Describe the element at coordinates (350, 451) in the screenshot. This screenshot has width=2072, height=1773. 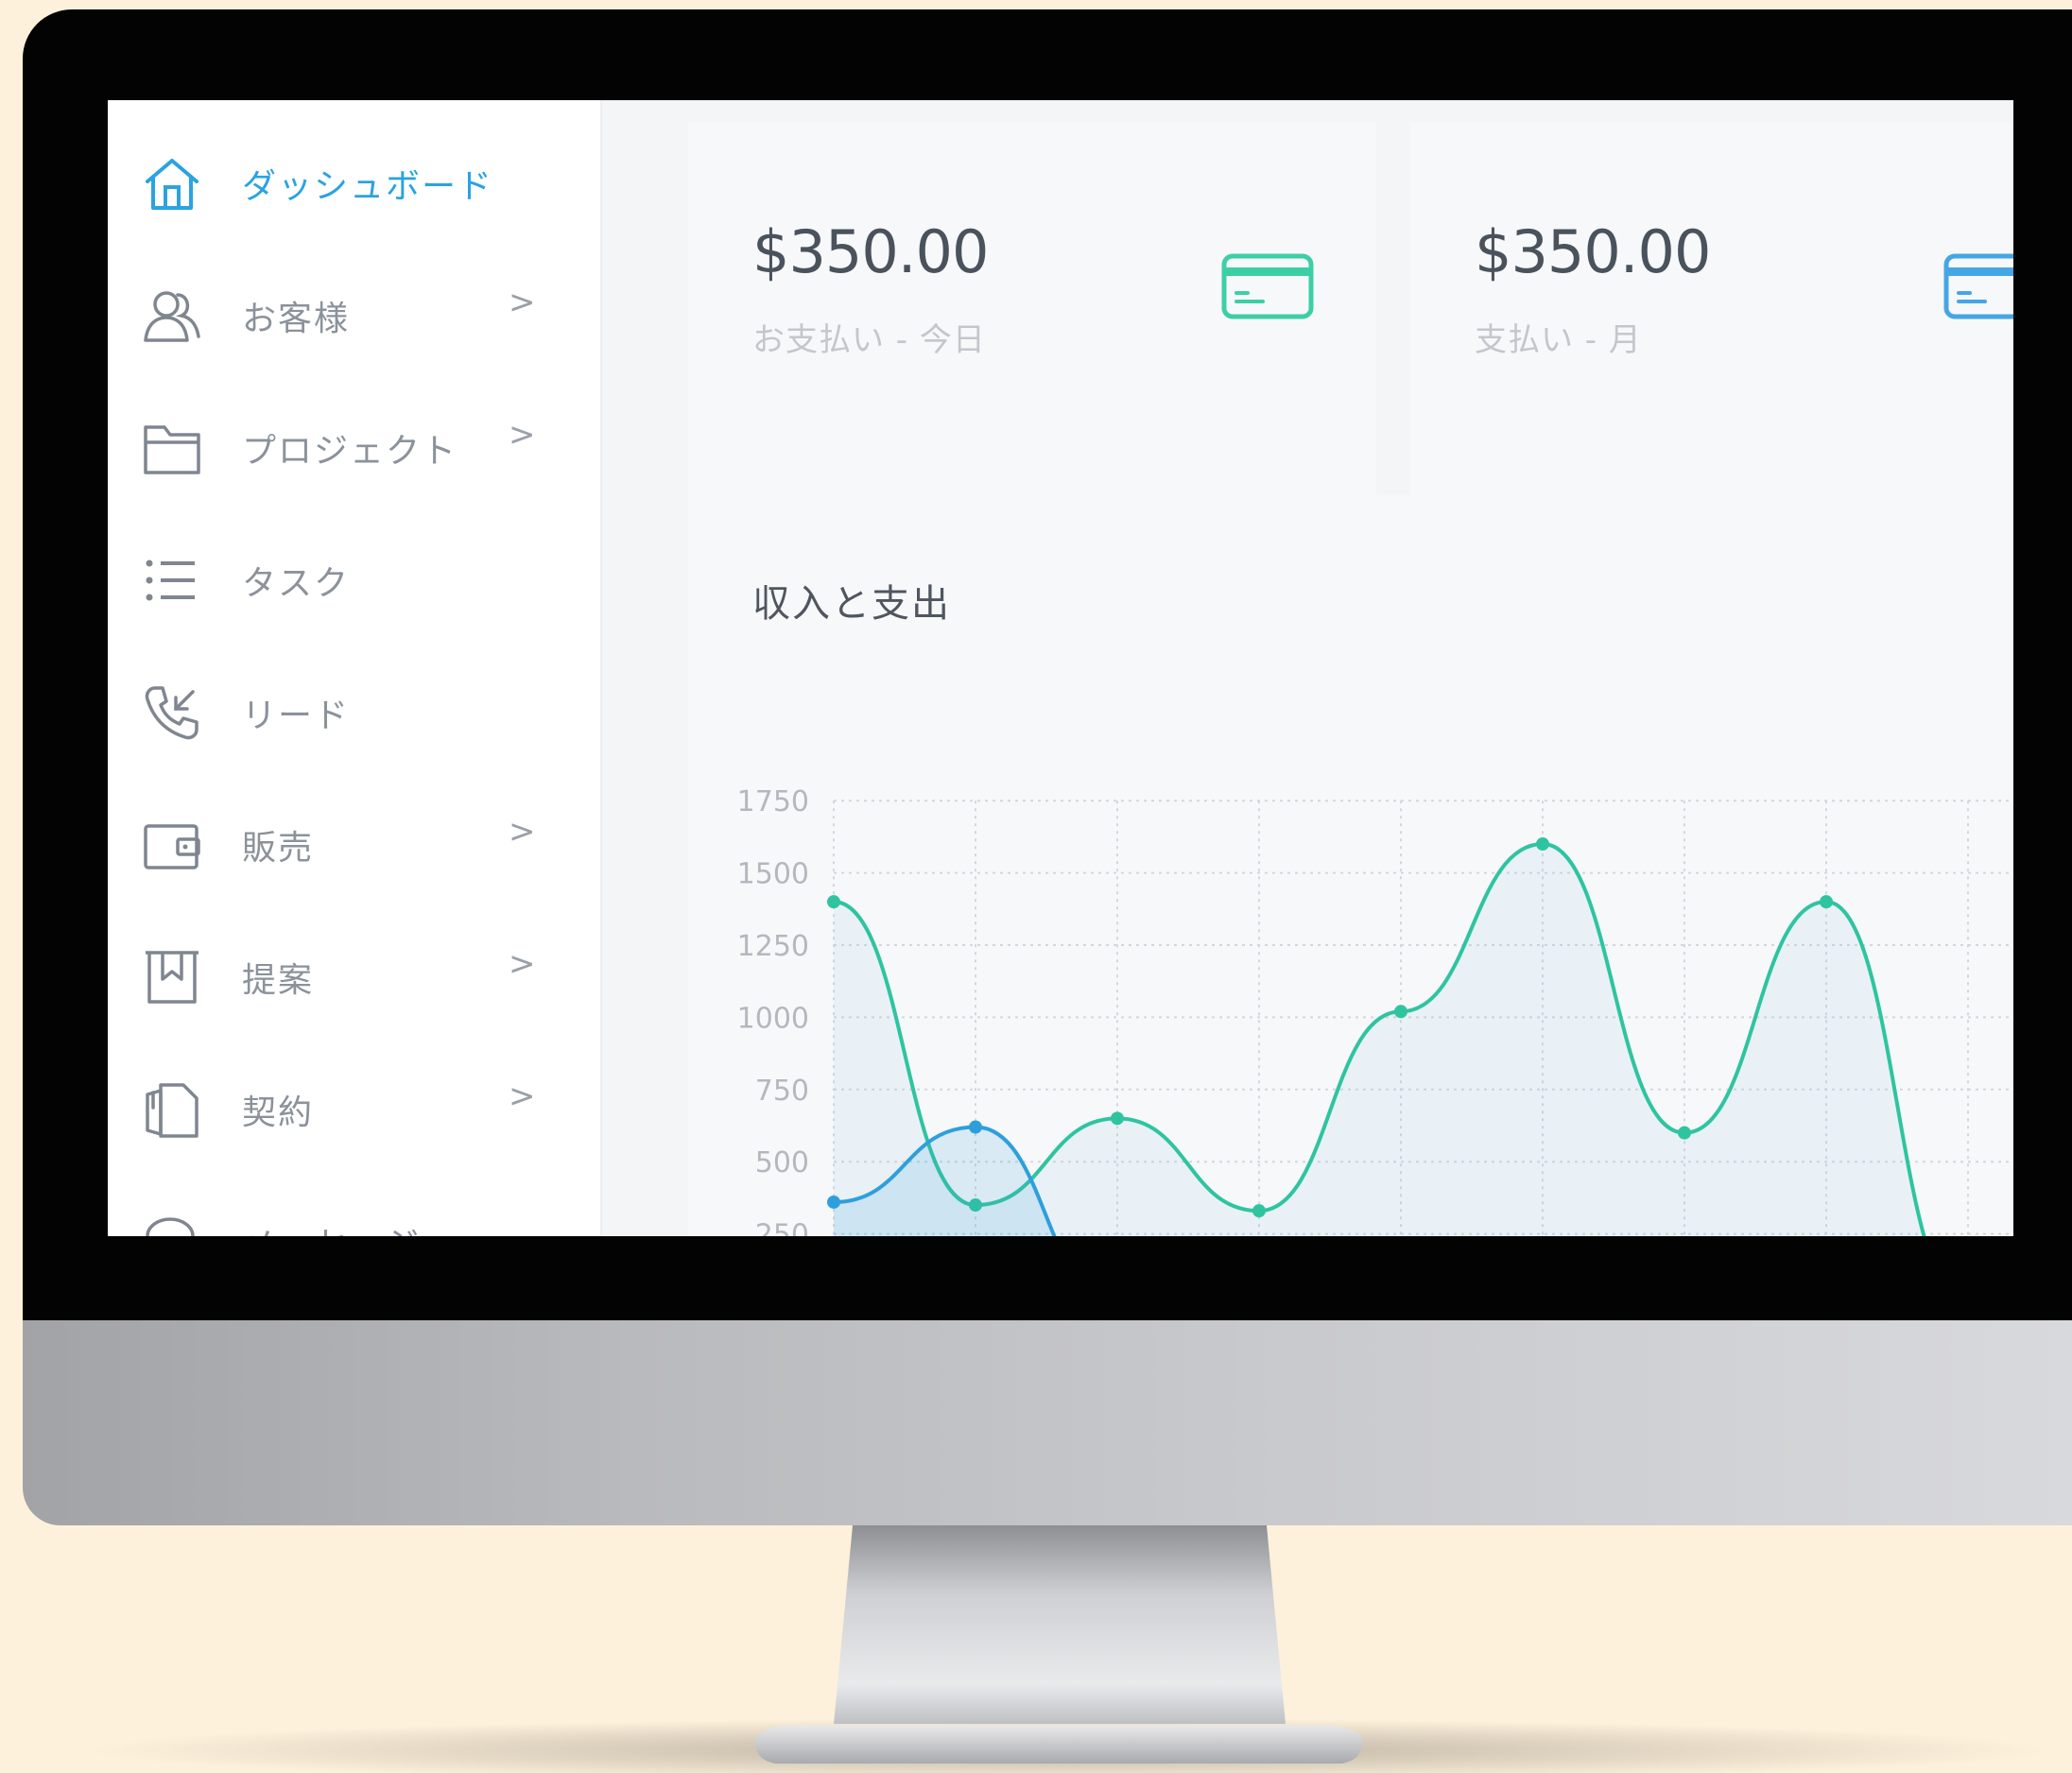
I see `sidebar-item-label: プロジェクト` at that location.